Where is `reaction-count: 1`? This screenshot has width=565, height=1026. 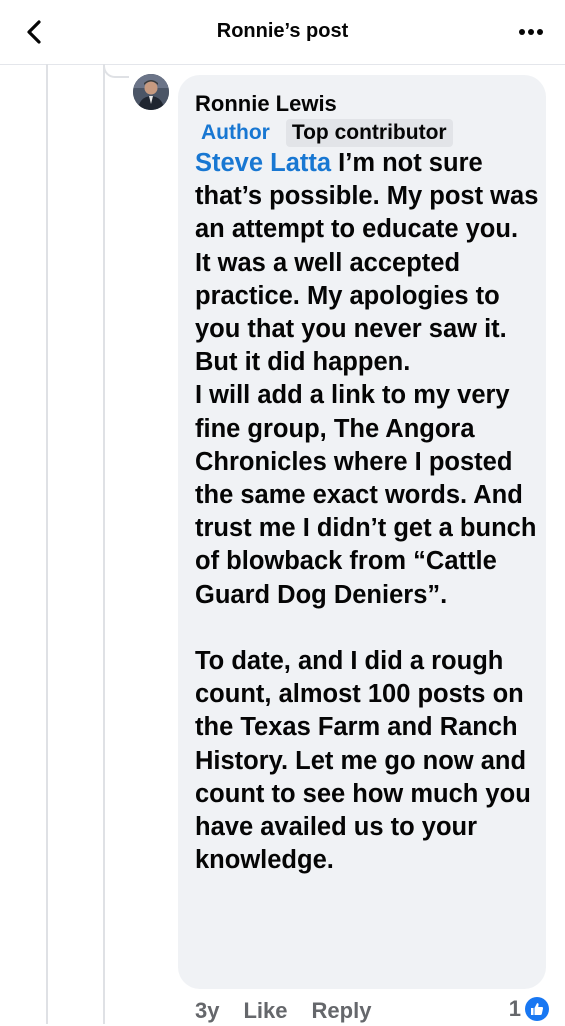 reaction-count: 1 is located at coordinates (514, 1008).